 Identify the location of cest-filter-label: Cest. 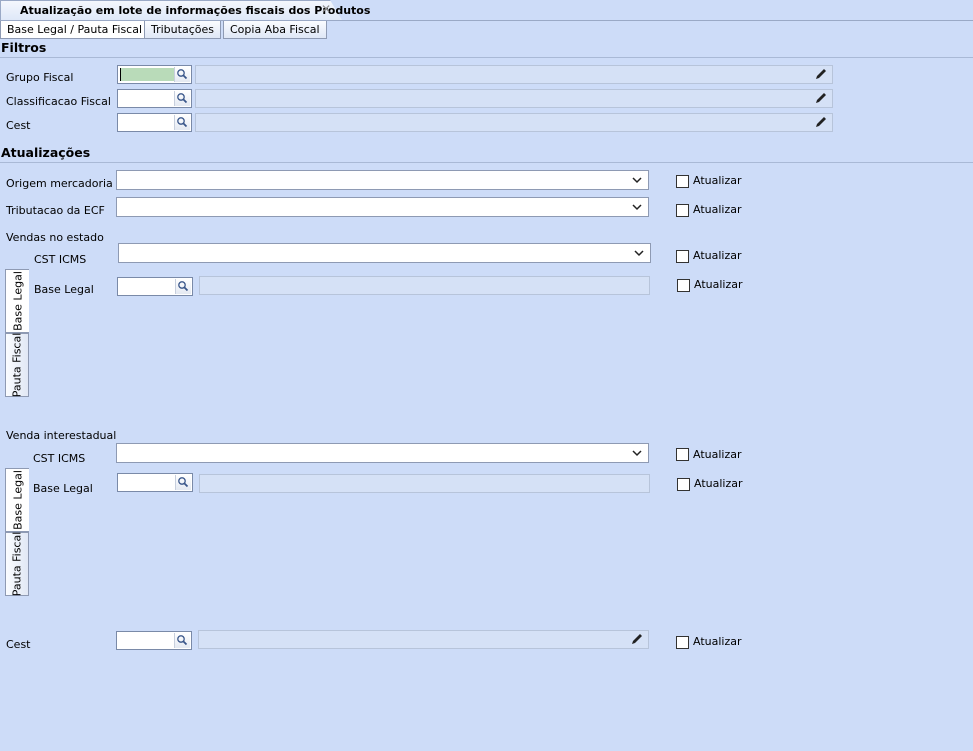
(18, 125).